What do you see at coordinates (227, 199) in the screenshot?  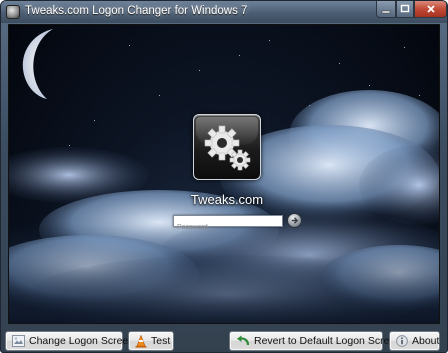 I see `username-label: Tweaks.com` at bounding box center [227, 199].